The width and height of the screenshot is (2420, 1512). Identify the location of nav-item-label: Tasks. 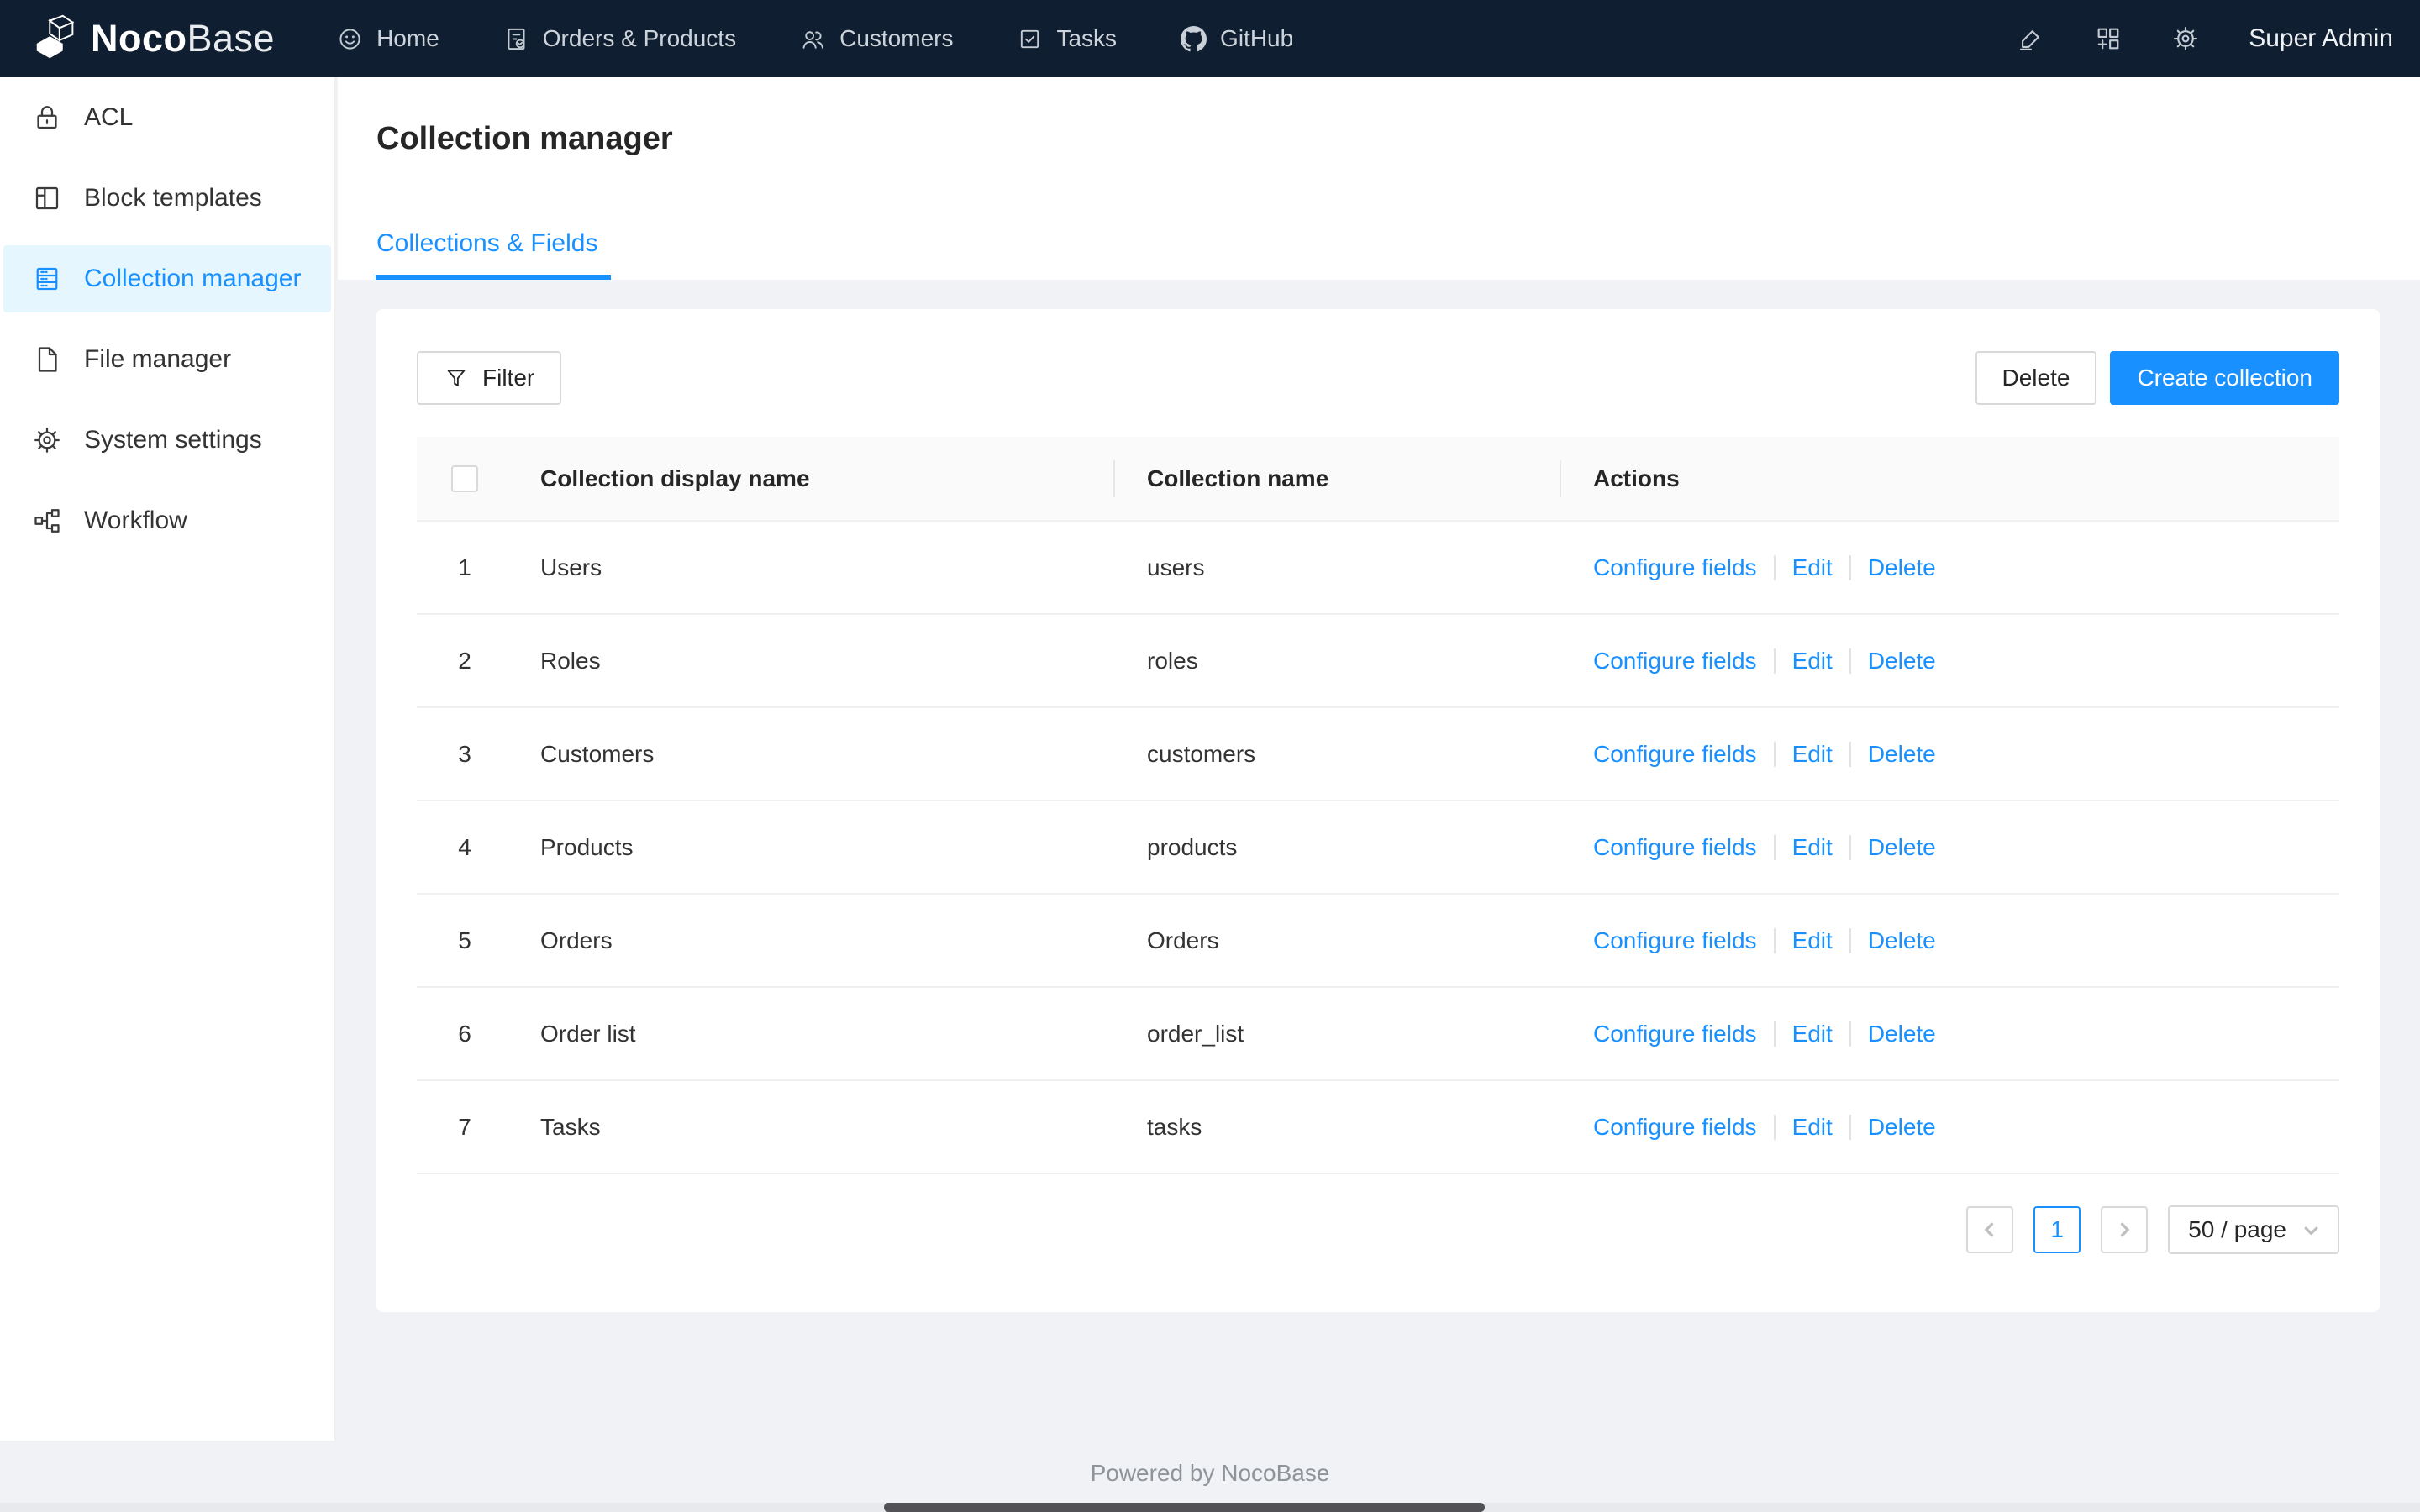
(1087, 38).